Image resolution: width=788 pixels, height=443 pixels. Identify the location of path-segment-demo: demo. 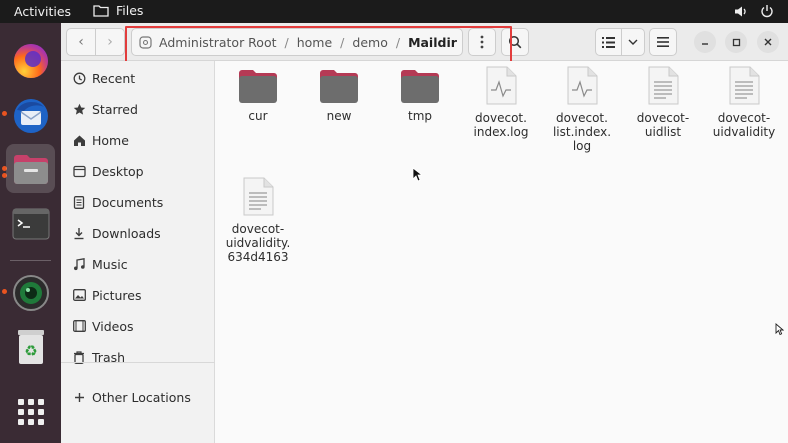
(369, 42).